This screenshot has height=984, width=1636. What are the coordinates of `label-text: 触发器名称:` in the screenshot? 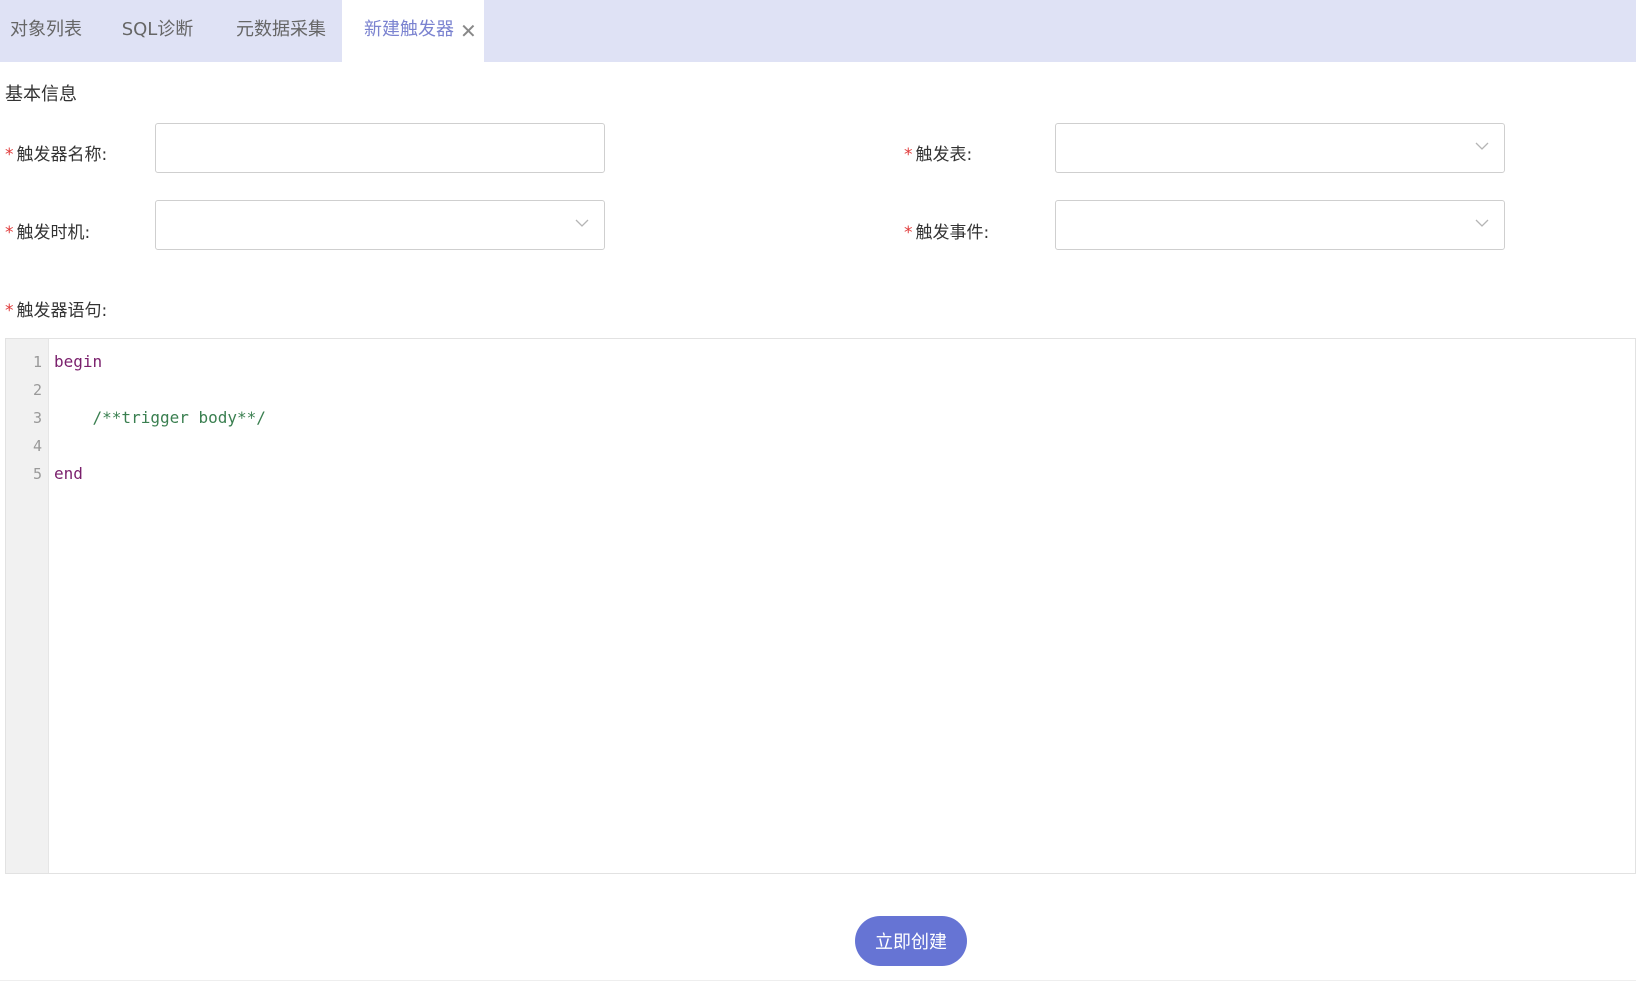 It's located at (62, 155).